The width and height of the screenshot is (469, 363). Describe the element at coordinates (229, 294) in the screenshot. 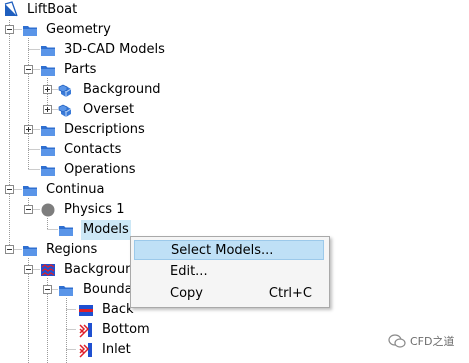

I see `menu-item-copy: Copy Ctrl+C` at that location.